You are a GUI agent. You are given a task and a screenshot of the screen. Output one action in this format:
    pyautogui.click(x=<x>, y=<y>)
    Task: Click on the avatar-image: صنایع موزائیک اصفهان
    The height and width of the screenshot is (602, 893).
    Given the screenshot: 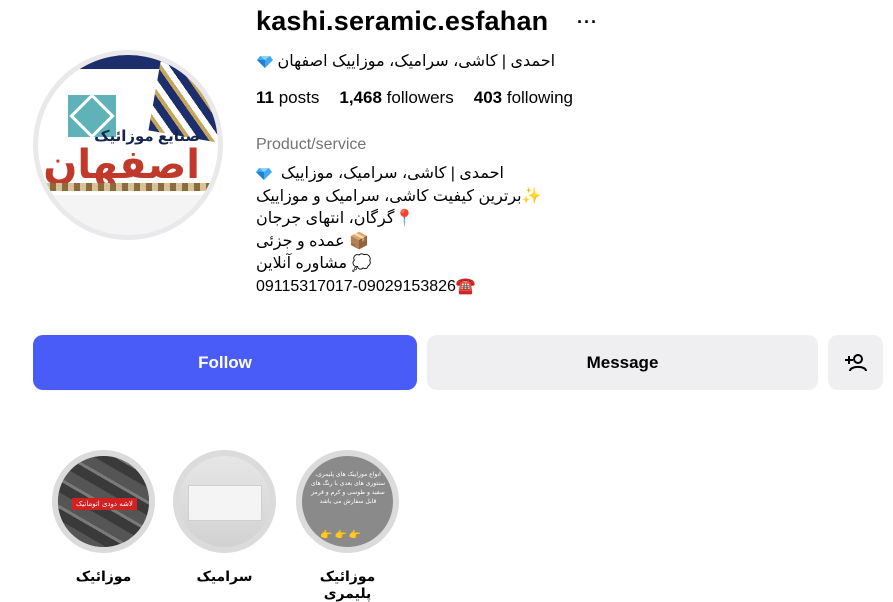 What is the action you would take?
    pyautogui.click(x=128, y=145)
    